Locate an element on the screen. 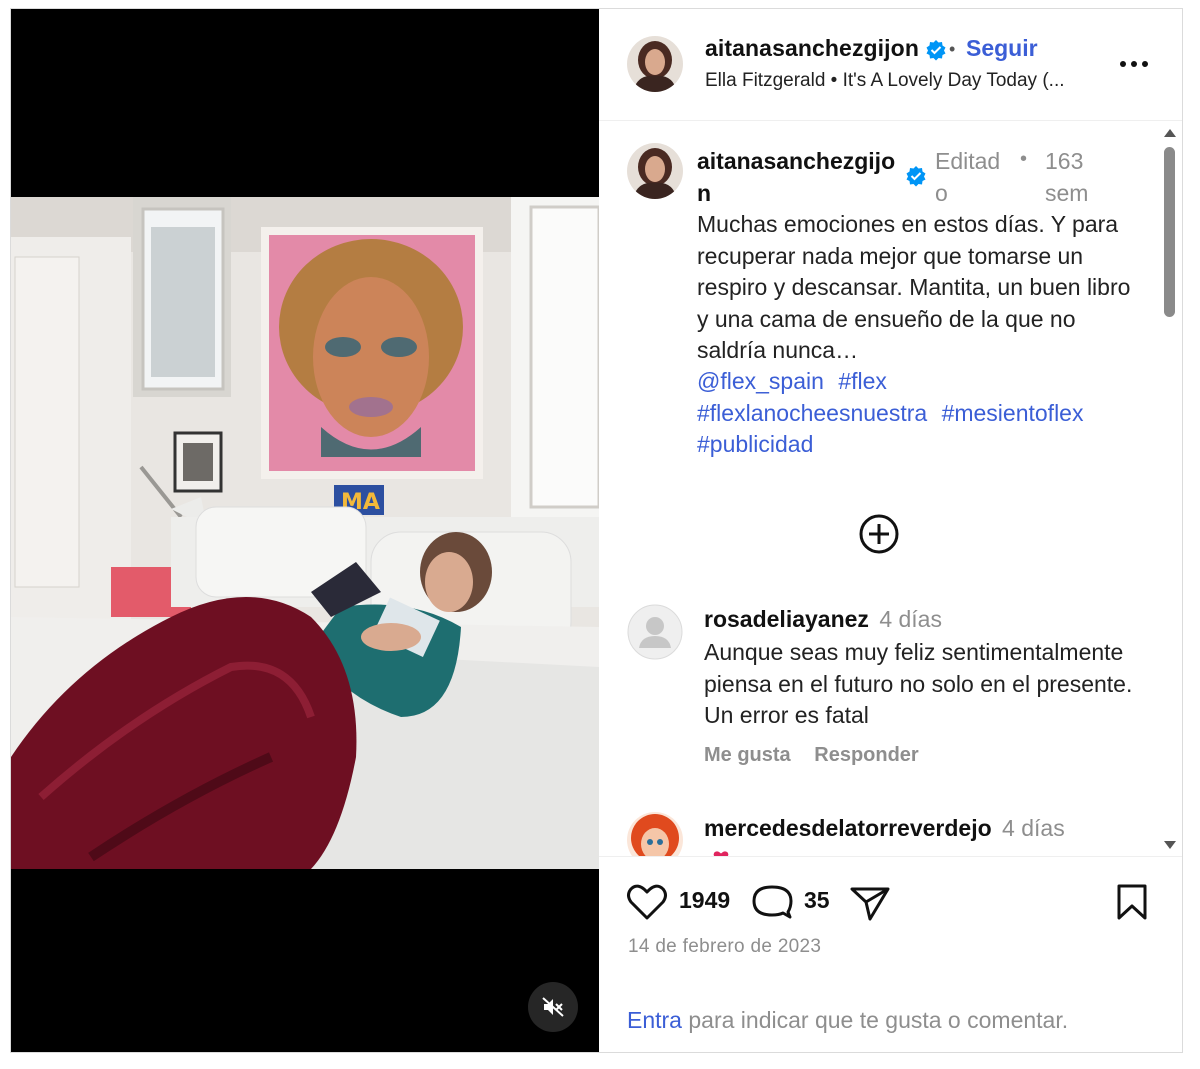 This screenshot has height=1069, width=1200. comment-header: rosadeliayanez 4 días is located at coordinates (823, 619).